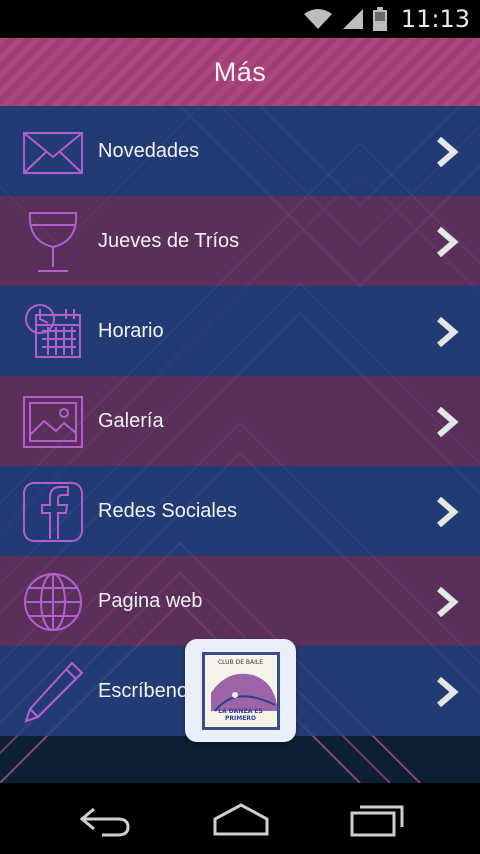 Image resolution: width=480 pixels, height=854 pixels. I want to click on menu-item-label: Redes Sociales, so click(167, 511).